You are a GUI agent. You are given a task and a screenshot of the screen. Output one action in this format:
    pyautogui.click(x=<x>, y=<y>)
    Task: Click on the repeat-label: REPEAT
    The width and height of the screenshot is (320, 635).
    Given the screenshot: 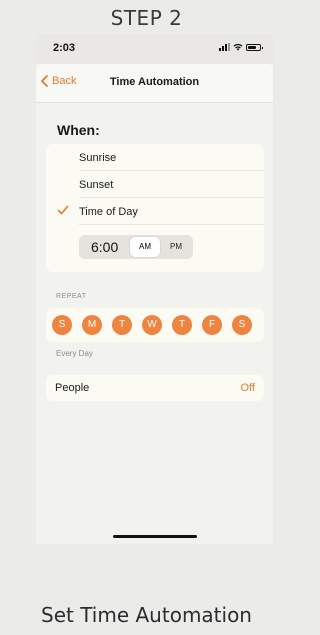 What is the action you would take?
    pyautogui.click(x=71, y=296)
    